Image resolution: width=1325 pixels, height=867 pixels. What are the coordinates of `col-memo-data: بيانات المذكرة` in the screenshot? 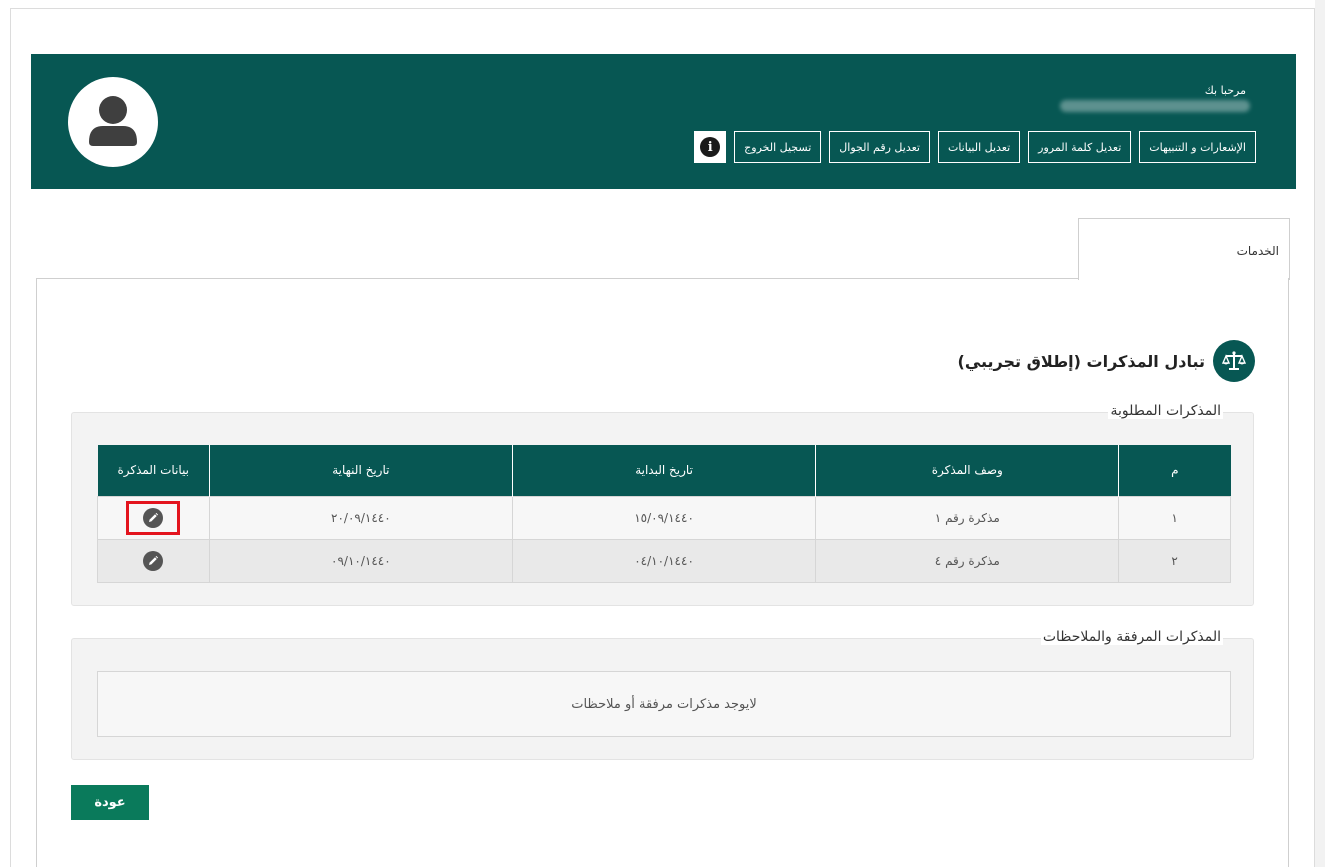 It's located at (153, 470).